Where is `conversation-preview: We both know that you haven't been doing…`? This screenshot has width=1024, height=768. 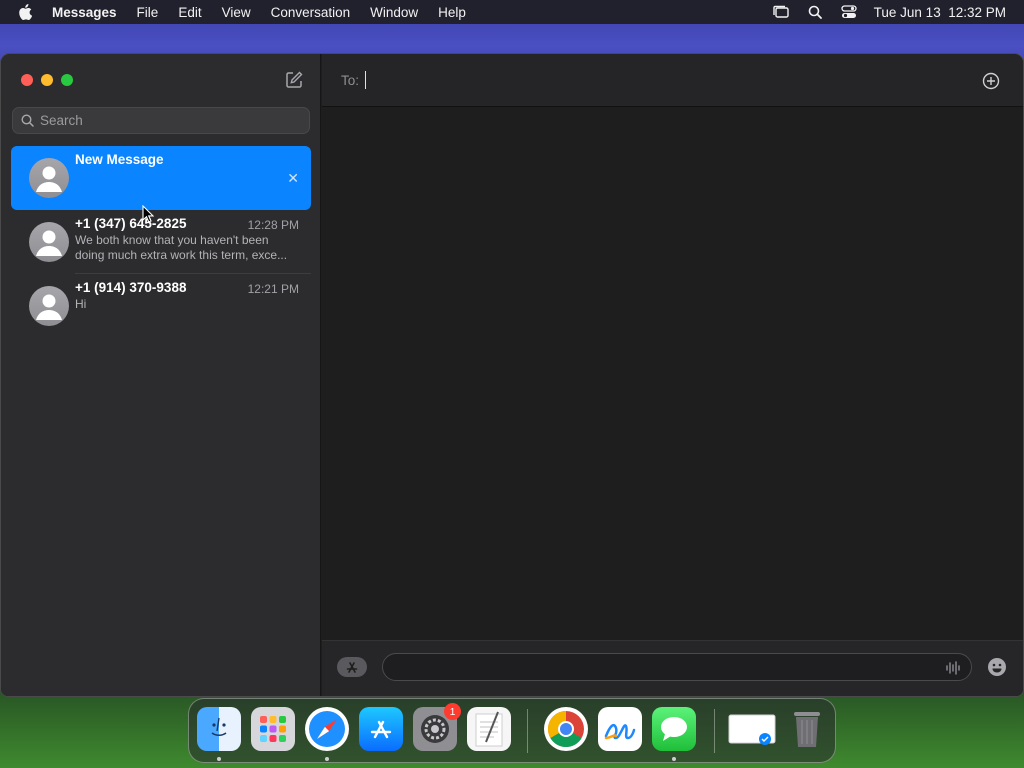
conversation-preview: We both know that you haven't been doing… is located at coordinates (186, 248).